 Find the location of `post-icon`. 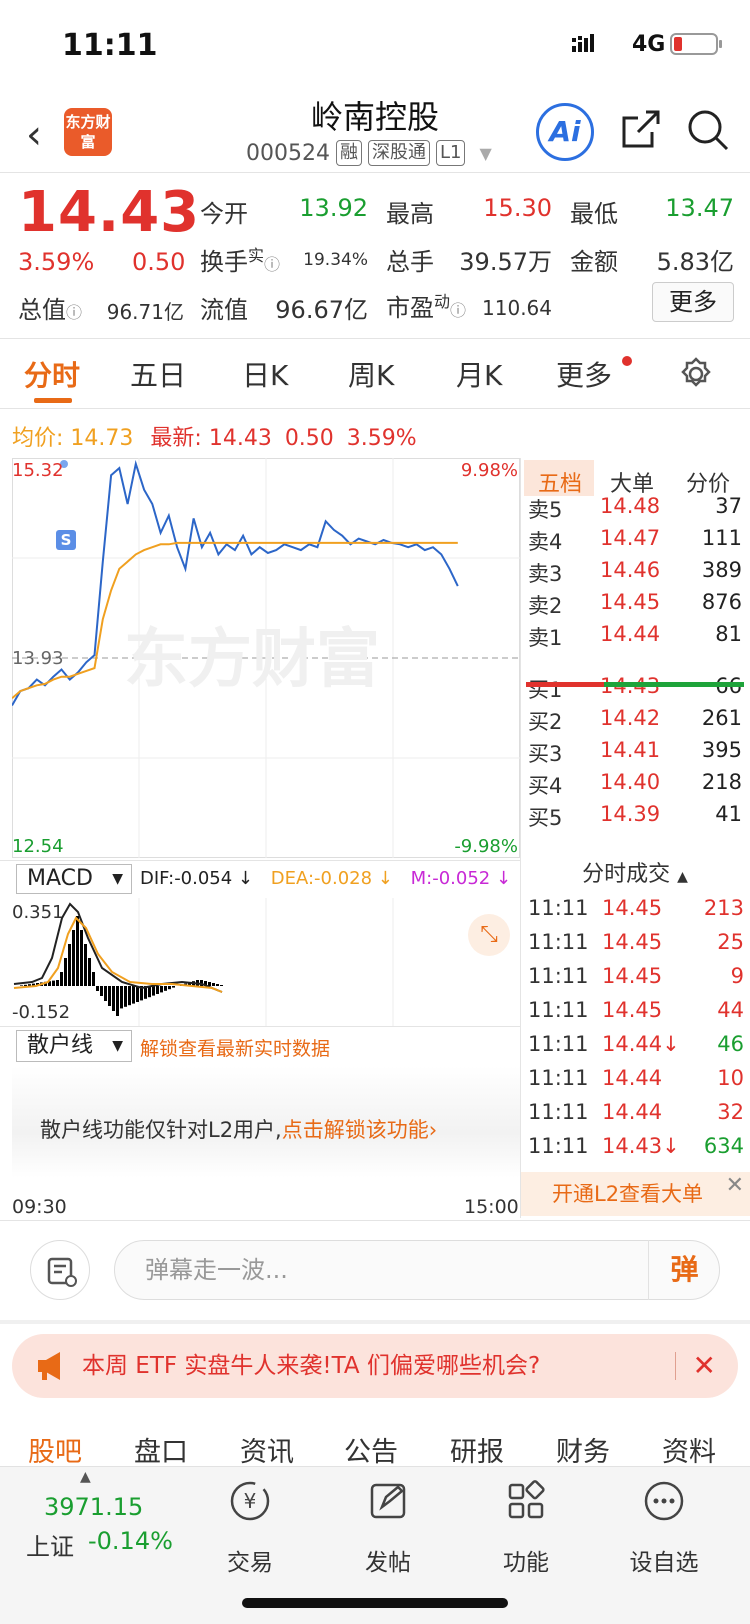

post-icon is located at coordinates (388, 1503).